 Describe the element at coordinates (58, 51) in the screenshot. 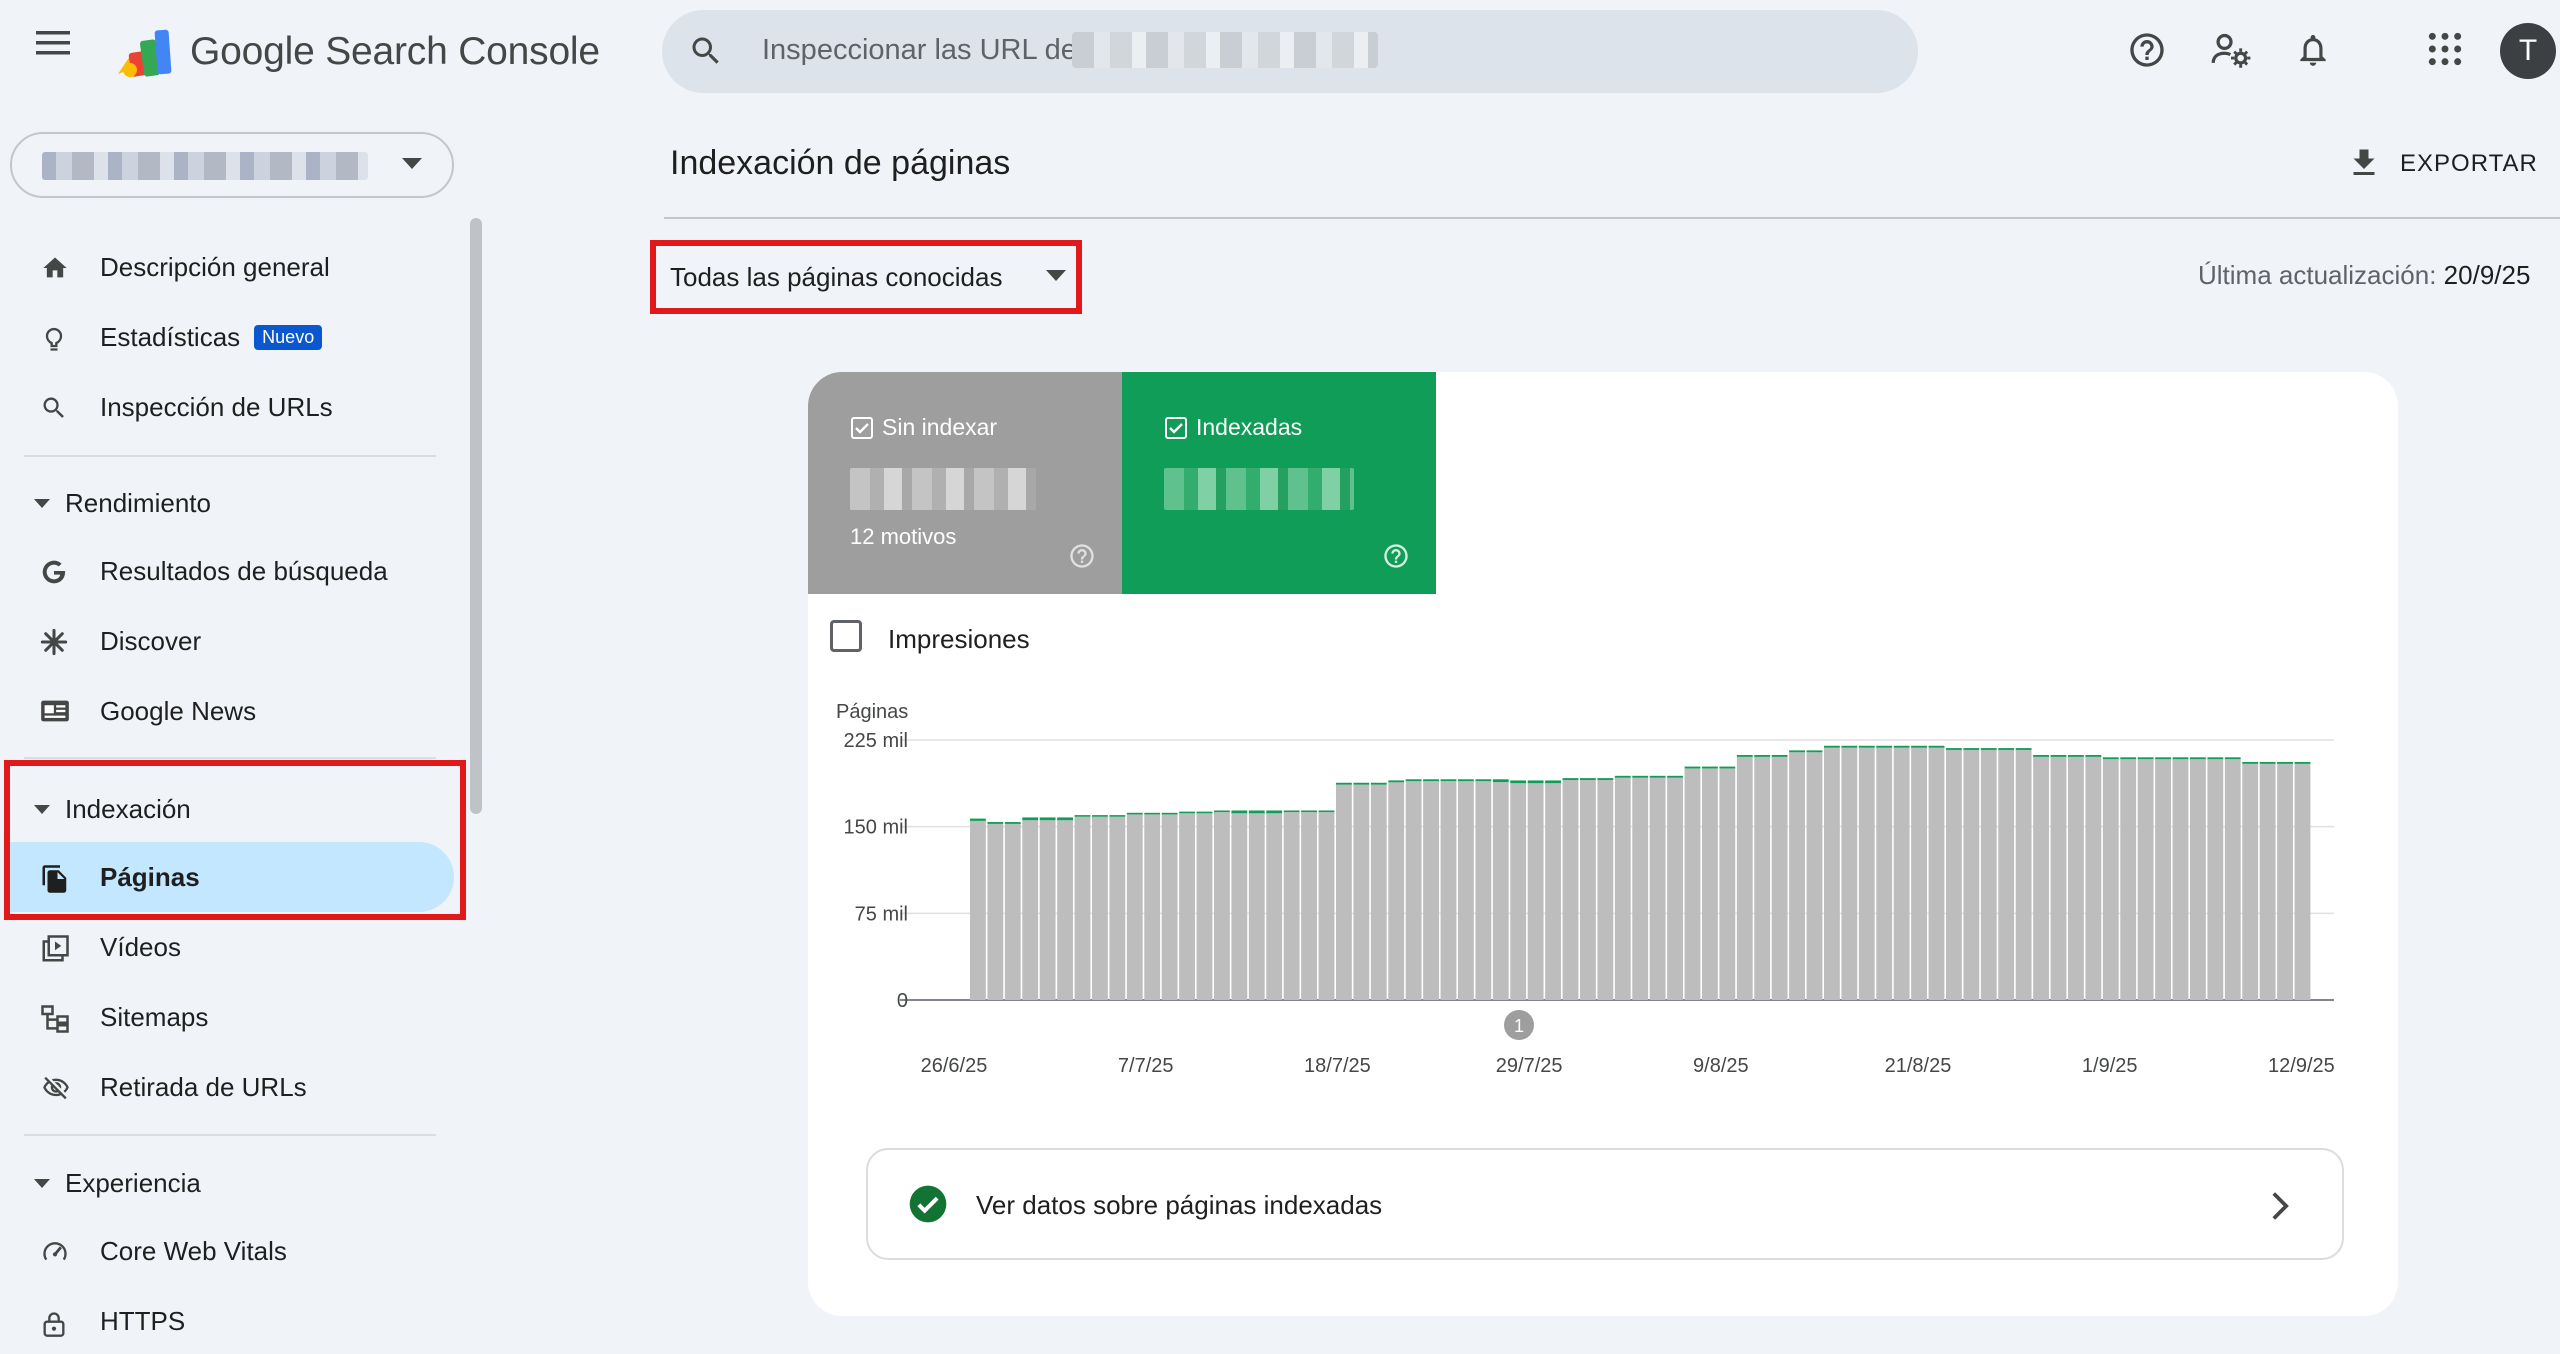

I see `menu-icon` at that location.